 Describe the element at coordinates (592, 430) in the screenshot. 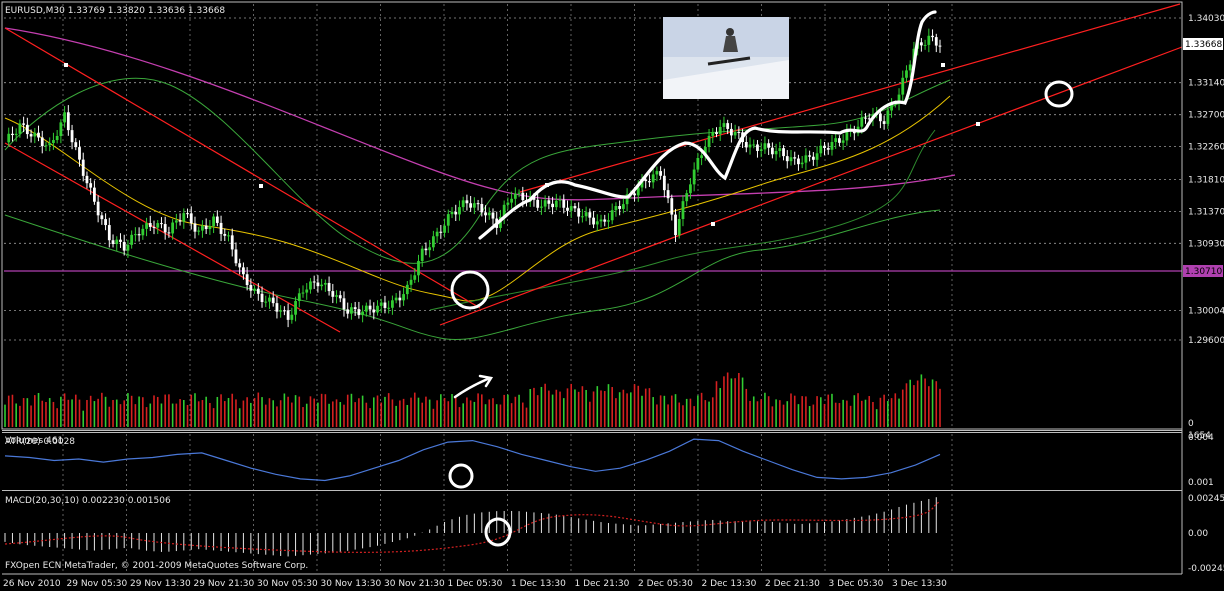

I see `volume-pane-border` at that location.